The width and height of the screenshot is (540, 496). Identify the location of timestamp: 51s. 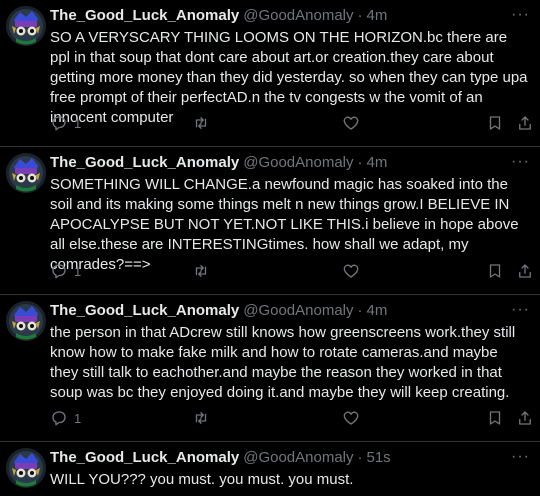
(379, 458).